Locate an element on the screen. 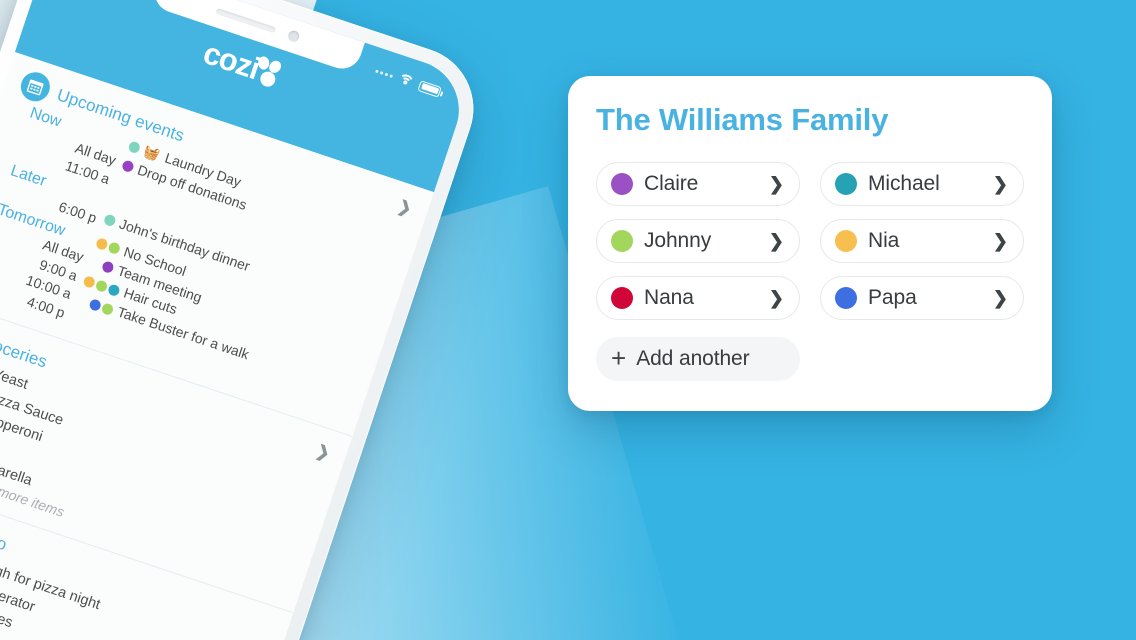 The width and height of the screenshot is (1136, 640). battery-icon is located at coordinates (429, 88).